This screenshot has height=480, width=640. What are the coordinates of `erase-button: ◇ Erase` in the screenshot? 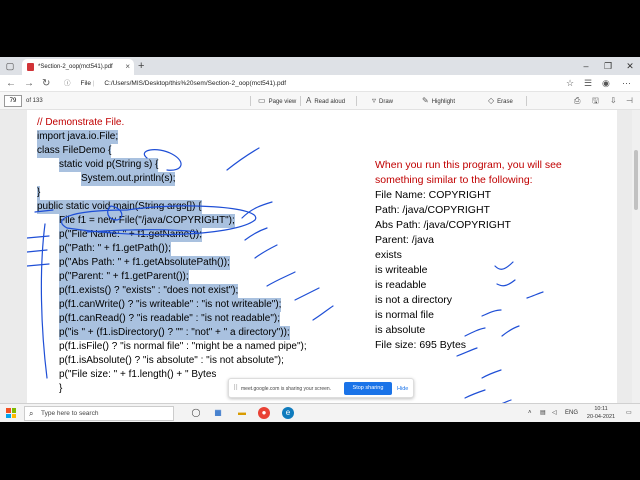 It's located at (500, 101).